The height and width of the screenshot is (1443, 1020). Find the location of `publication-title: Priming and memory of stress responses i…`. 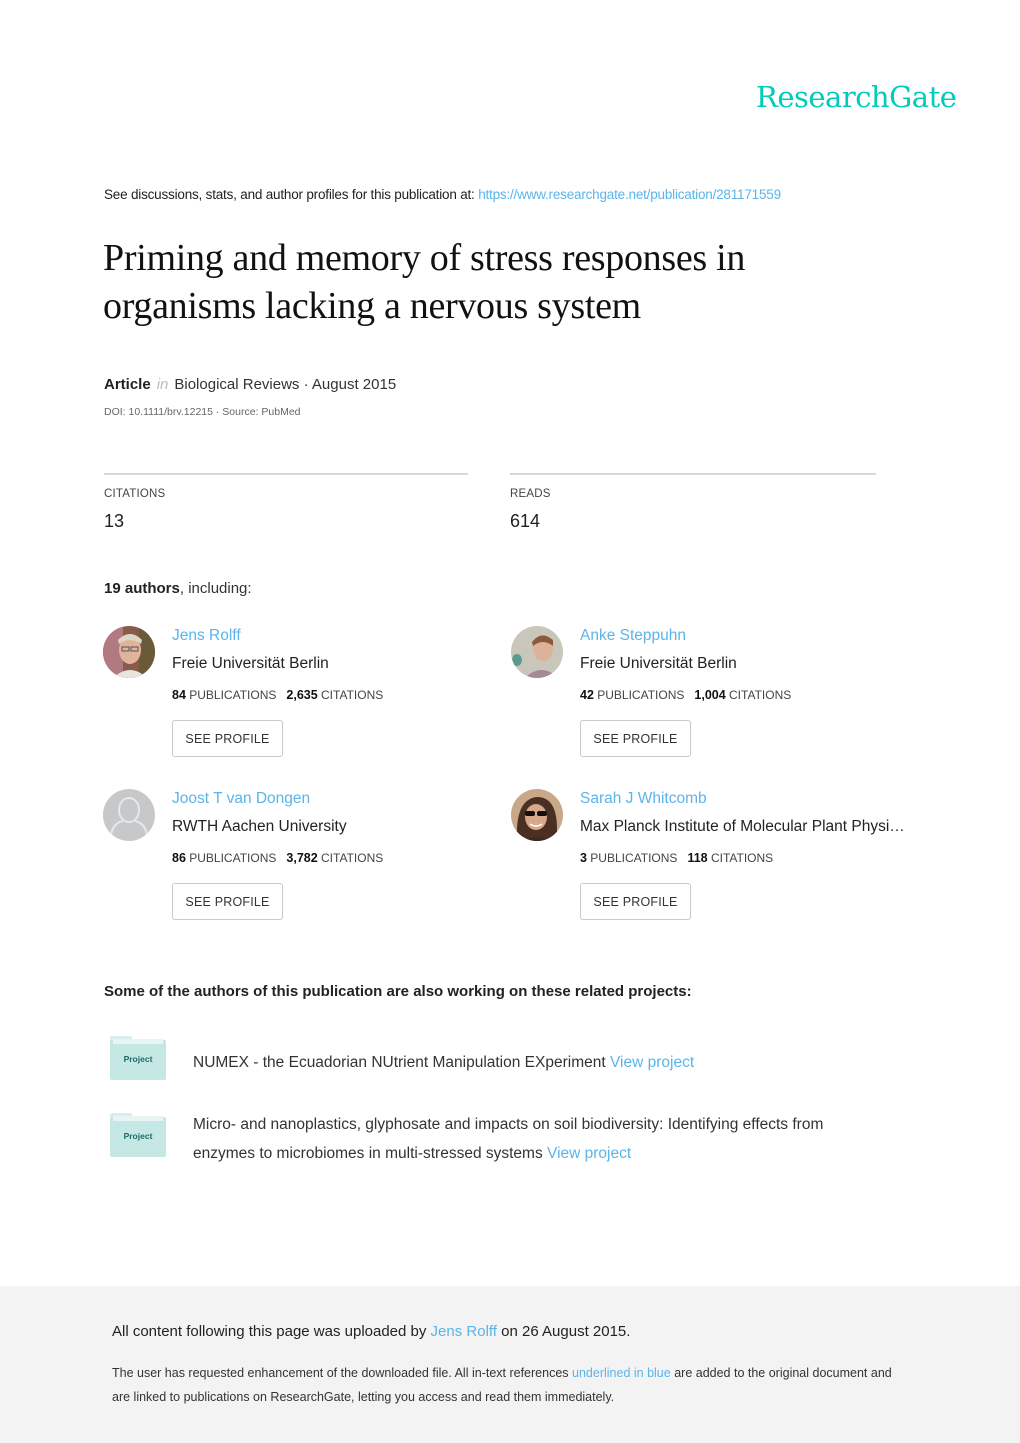

publication-title: Priming and memory of stress responses i… is located at coordinates (424, 282).